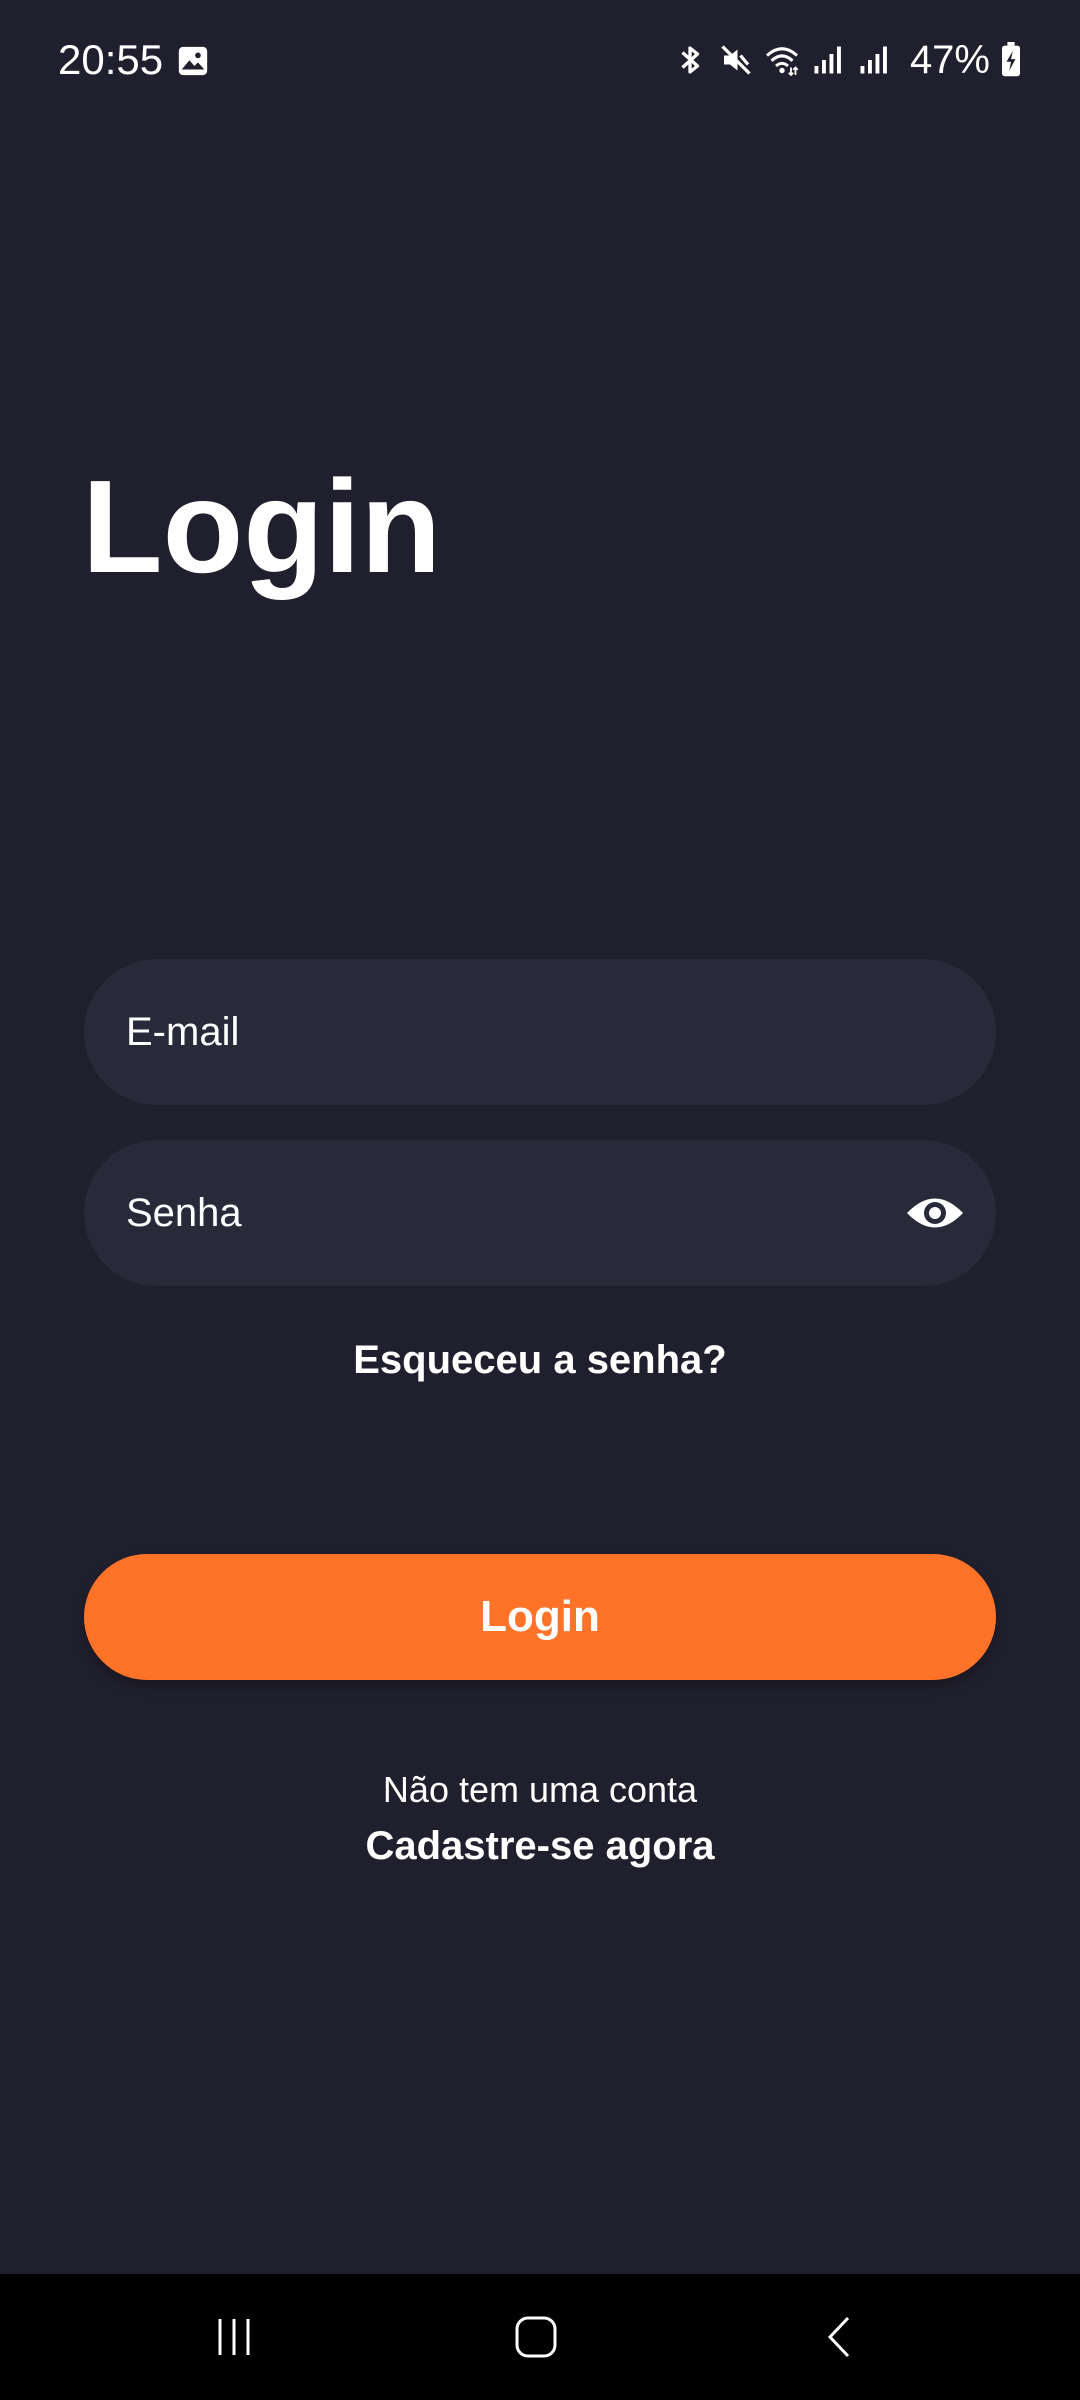 The image size is (1080, 2400). I want to click on back-icon, so click(838, 2337).